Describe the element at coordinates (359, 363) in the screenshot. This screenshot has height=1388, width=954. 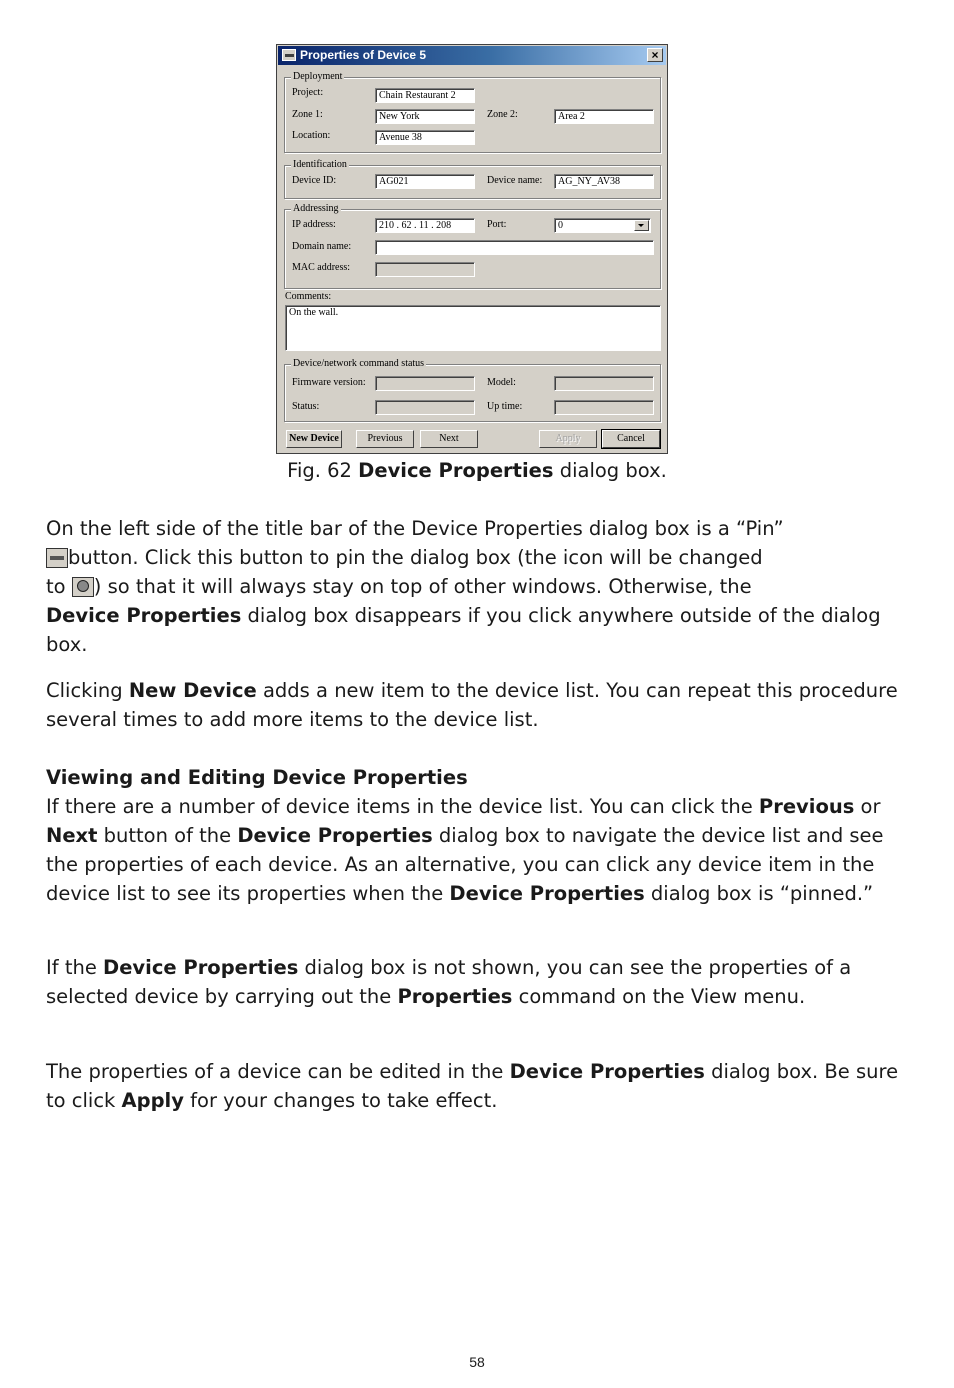
I see `status-legend: Device/network command status` at that location.